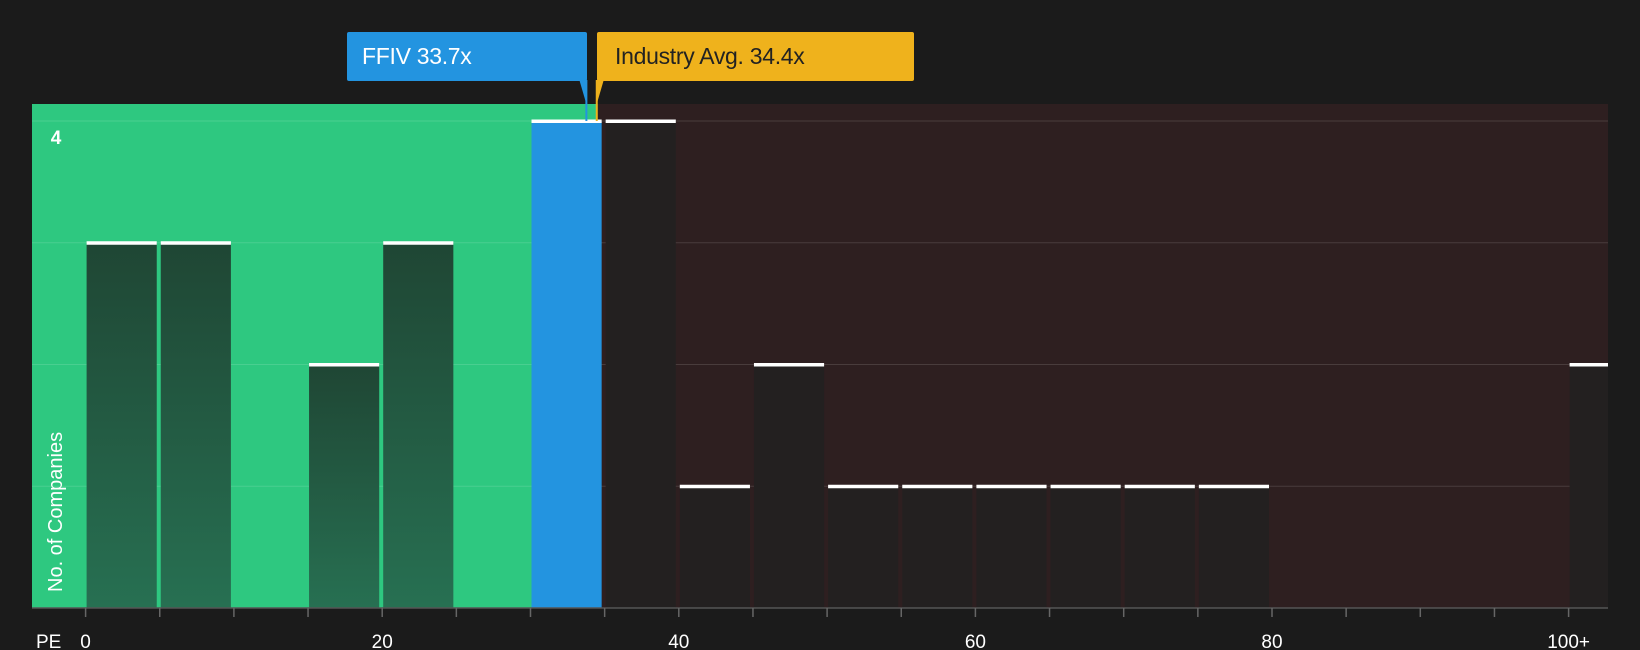 This screenshot has height=650, width=1640. I want to click on x-tick-label: 40, so click(678, 641).